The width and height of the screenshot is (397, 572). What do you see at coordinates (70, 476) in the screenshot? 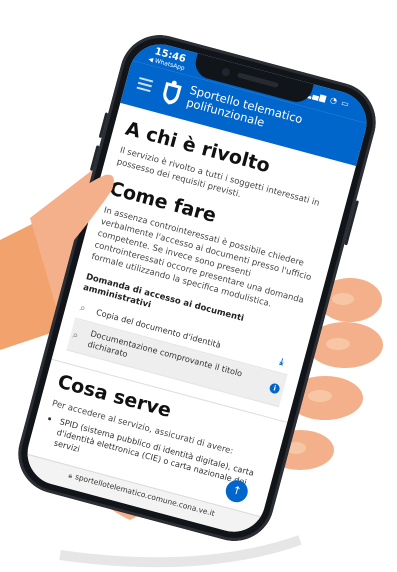
I see `lock-icon: 🔒︎` at bounding box center [70, 476].